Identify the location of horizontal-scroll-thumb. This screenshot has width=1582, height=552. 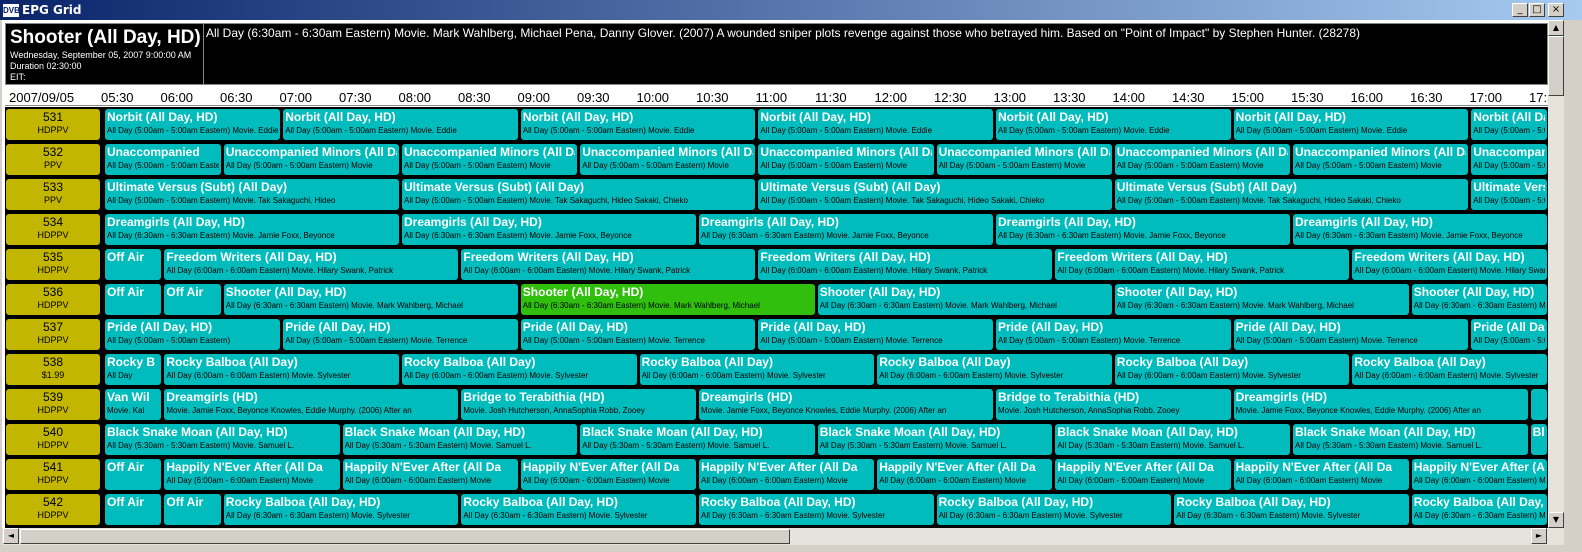
(405, 536).